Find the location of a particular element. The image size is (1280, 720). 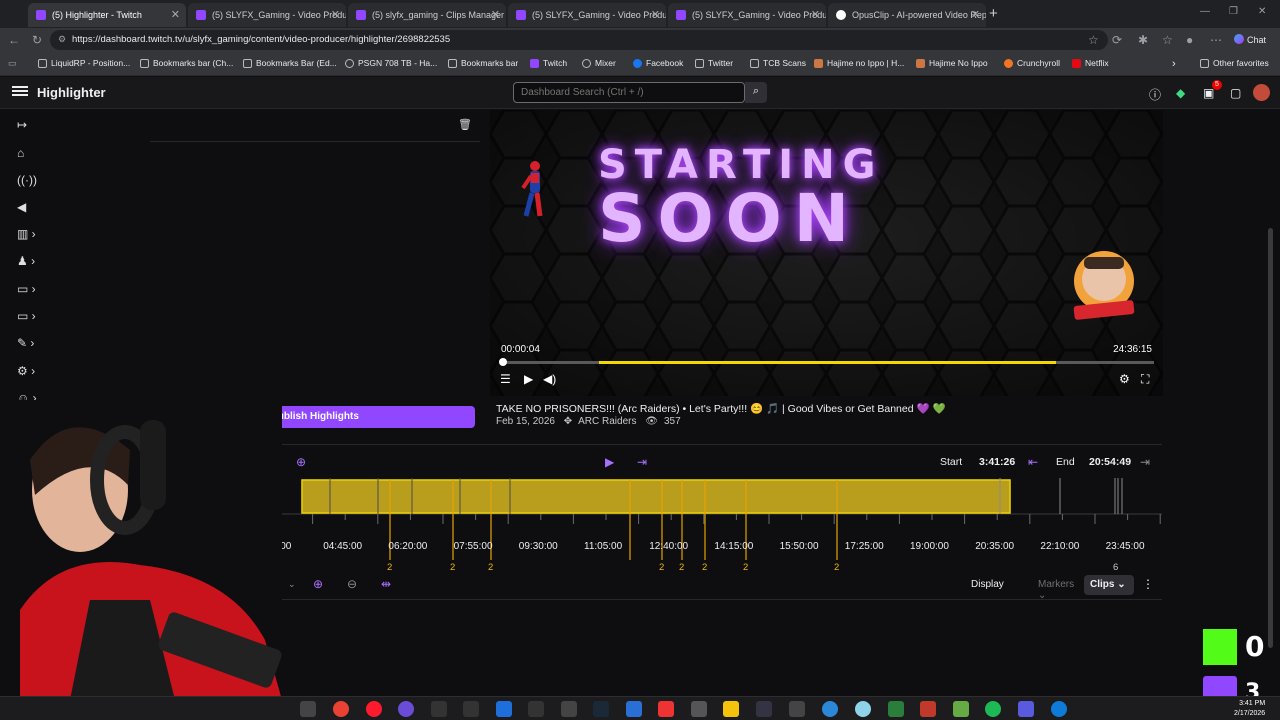

bookmark-item: Netflix is located at coordinates (1090, 63).